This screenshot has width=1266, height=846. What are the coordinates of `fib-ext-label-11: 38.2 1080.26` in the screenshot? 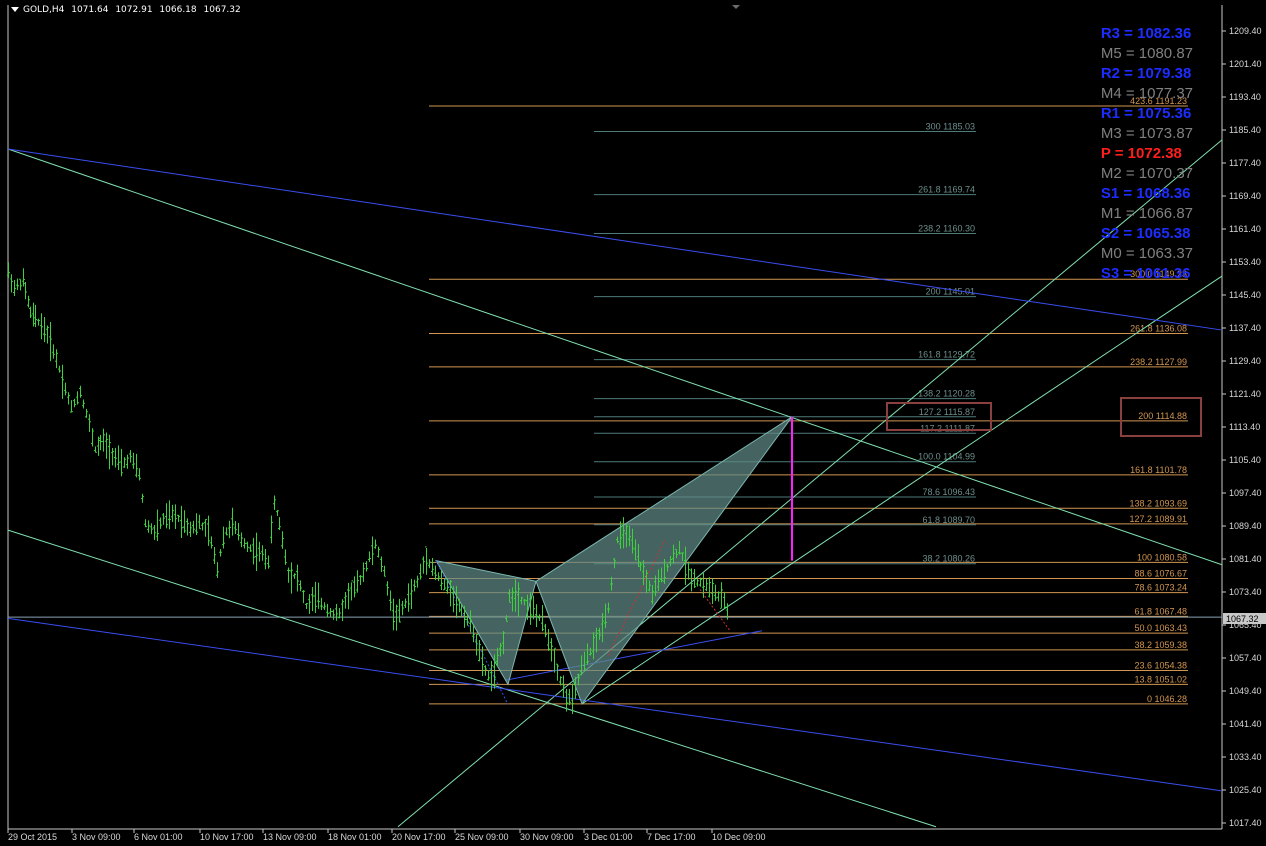 It's located at (948, 559).